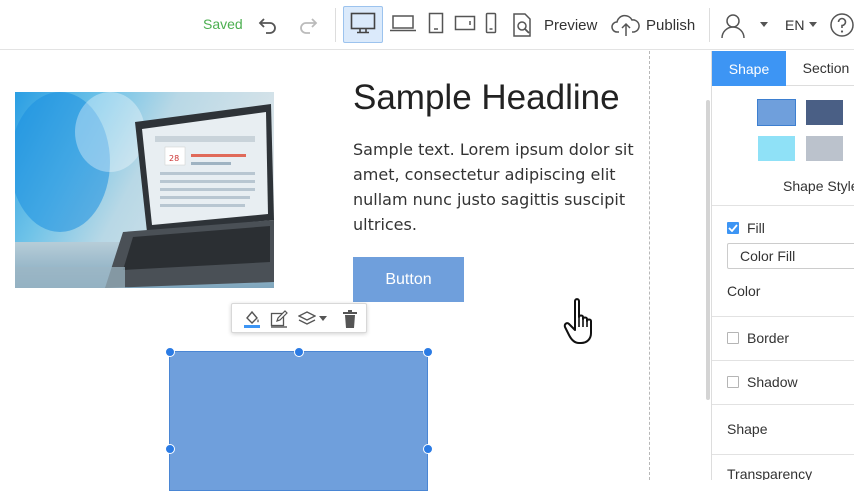 Image resolution: width=854 pixels, height=491 pixels. What do you see at coordinates (385, 224) in the screenshot?
I see `body-text-line: ultrices.` at bounding box center [385, 224].